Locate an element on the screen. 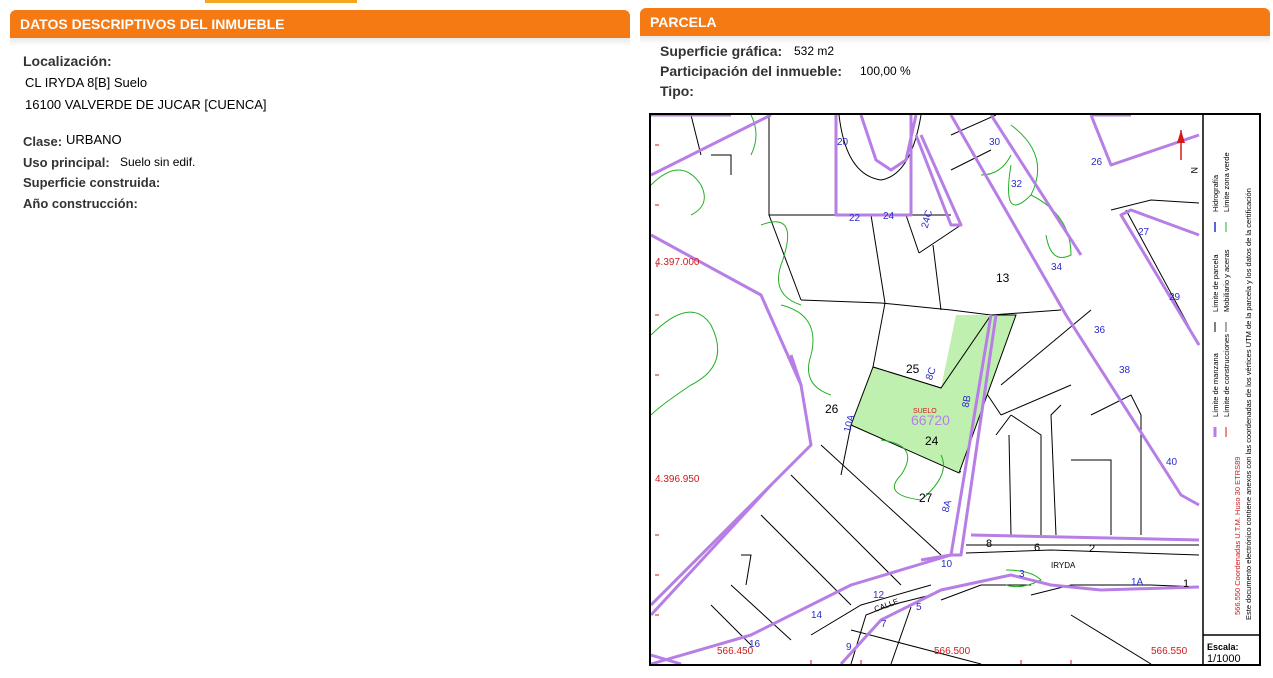 Image resolution: width=1273 pixels, height=678 pixels. address-line-2: 16100 VALVERDE DE JUCAR [CUENCA] is located at coordinates (146, 104).